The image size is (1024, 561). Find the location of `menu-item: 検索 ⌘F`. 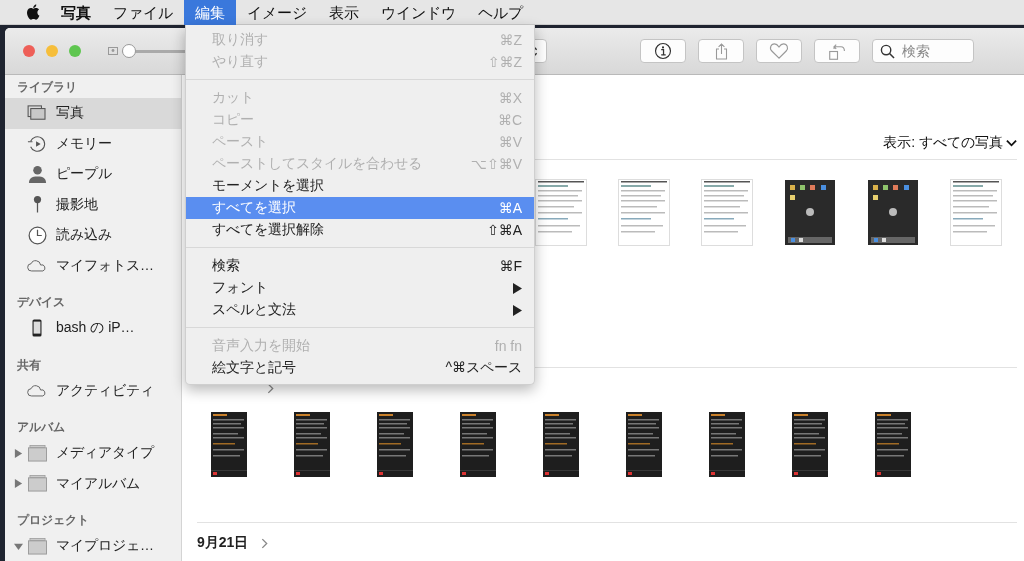

menu-item: 検索 ⌘F is located at coordinates (360, 266).